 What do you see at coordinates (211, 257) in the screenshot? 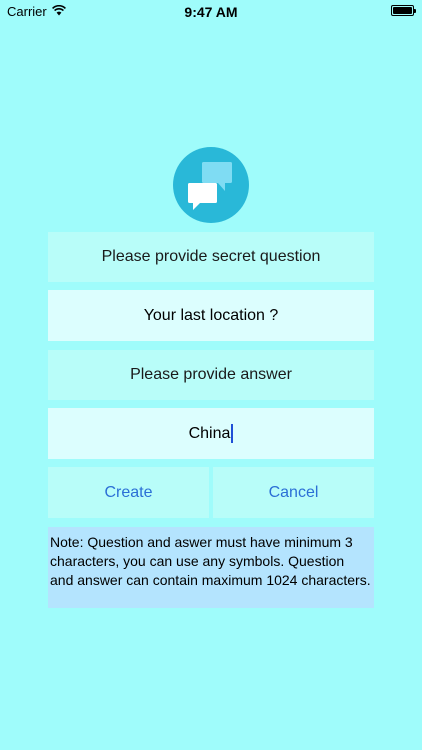
I see `question-prompt: Please provide secret question` at bounding box center [211, 257].